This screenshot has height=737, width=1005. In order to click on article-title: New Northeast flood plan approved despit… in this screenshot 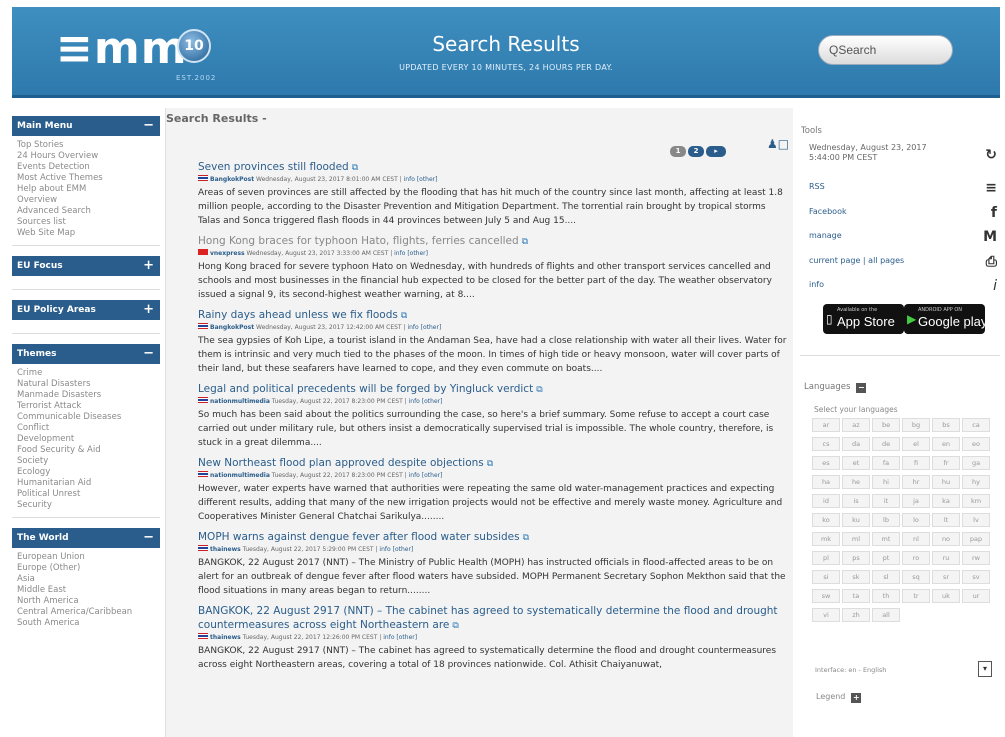, I will do `click(494, 463)`.